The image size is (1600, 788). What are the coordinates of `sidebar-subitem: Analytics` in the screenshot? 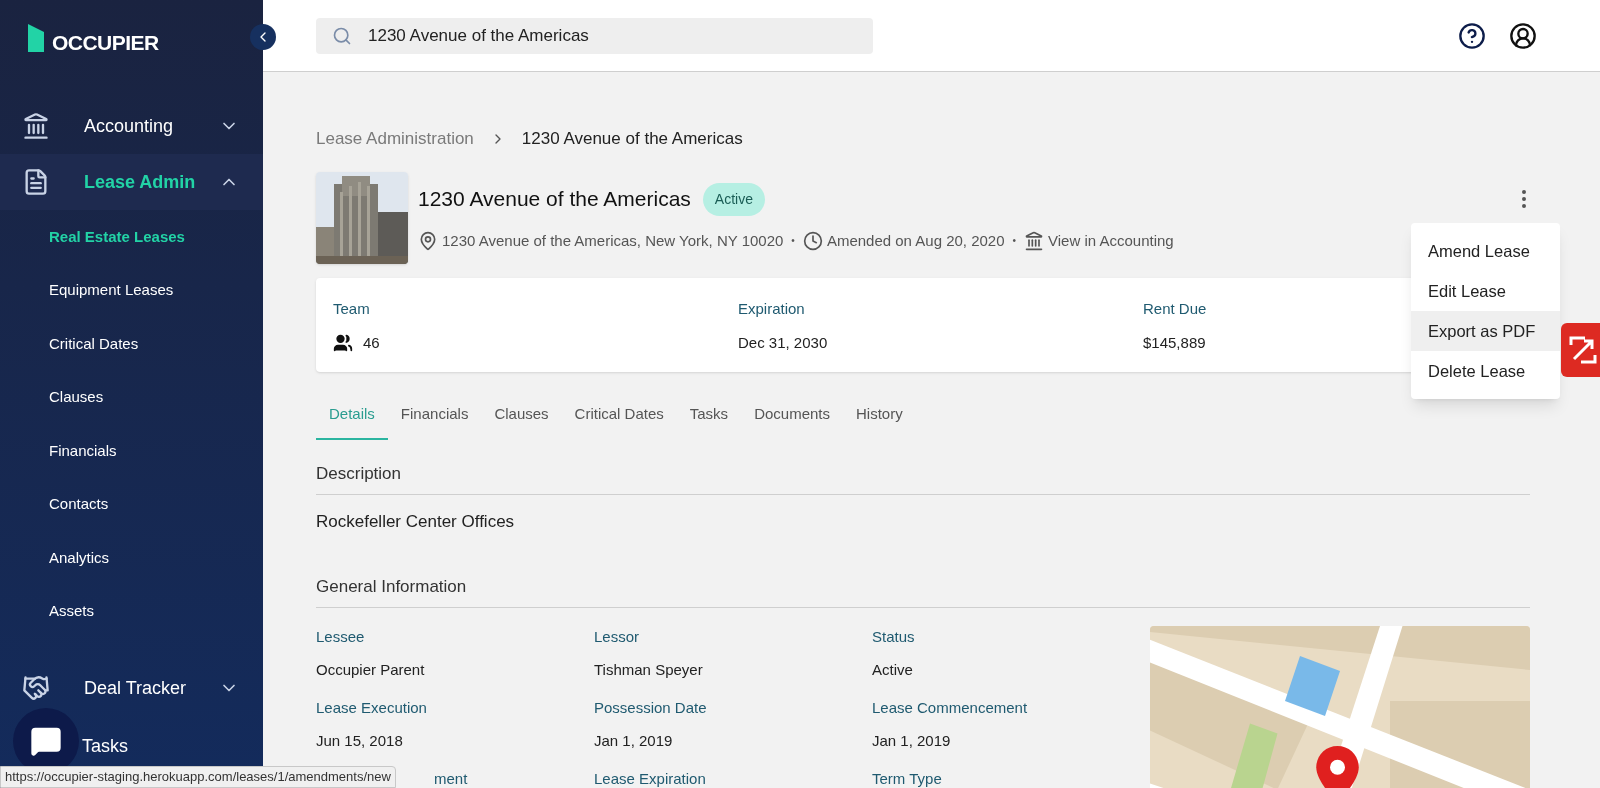 It's located at (131, 558).